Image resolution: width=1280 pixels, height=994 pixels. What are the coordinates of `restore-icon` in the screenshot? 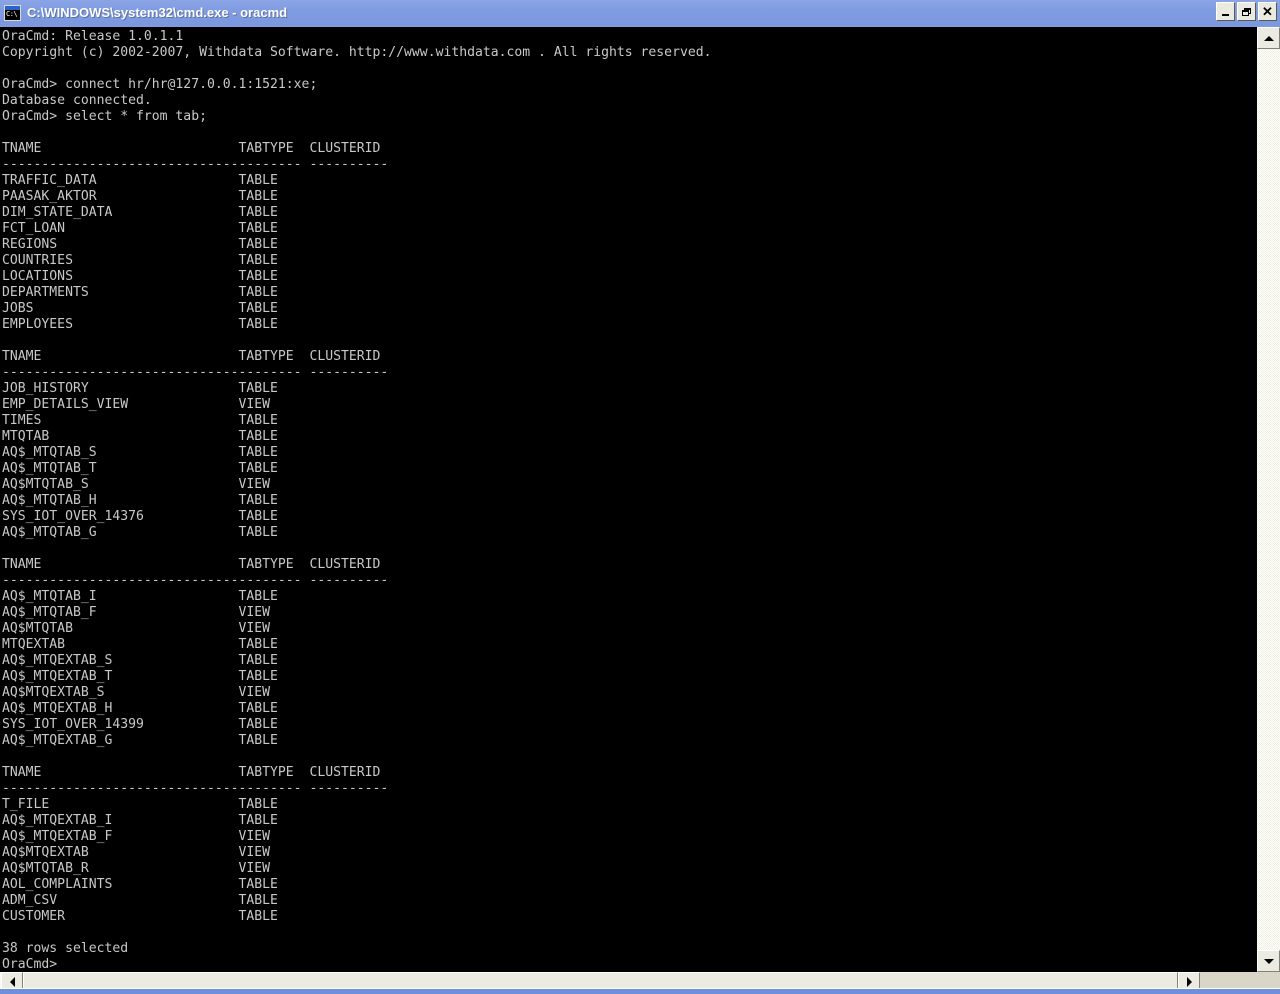 It's located at (1246, 11).